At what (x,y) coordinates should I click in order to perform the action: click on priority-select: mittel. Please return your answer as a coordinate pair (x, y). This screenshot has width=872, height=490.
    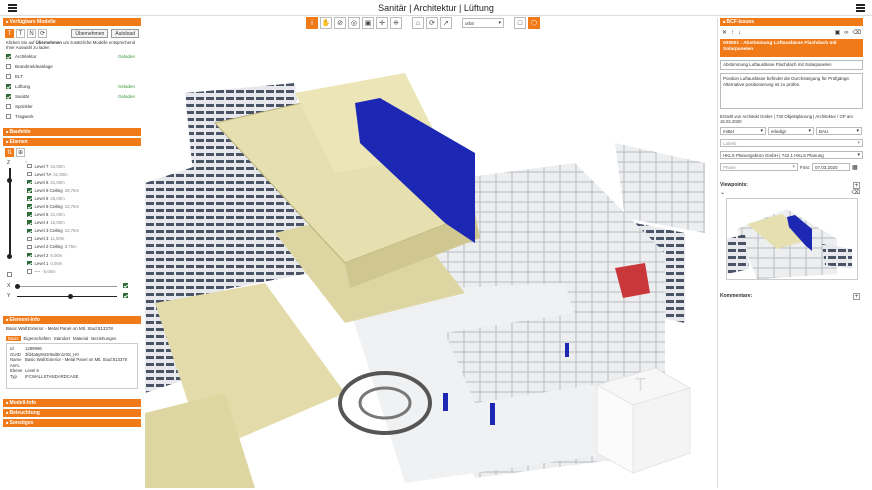
    Looking at the image, I should click on (743, 131).